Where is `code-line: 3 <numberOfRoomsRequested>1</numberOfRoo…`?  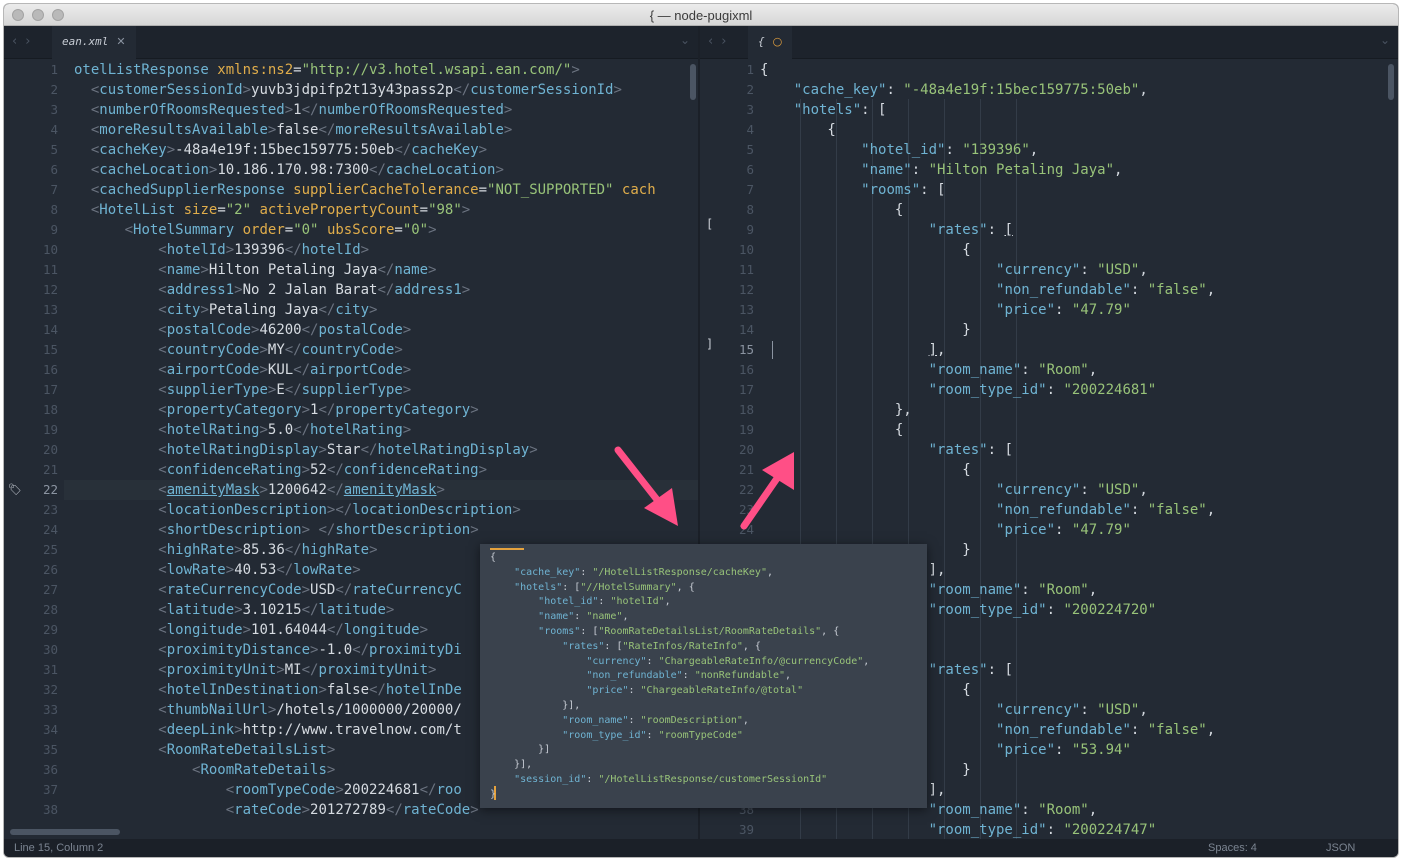
code-line: 3 <numberOfRoomsRequested>1</numberOfRoo… is located at coordinates (351, 110).